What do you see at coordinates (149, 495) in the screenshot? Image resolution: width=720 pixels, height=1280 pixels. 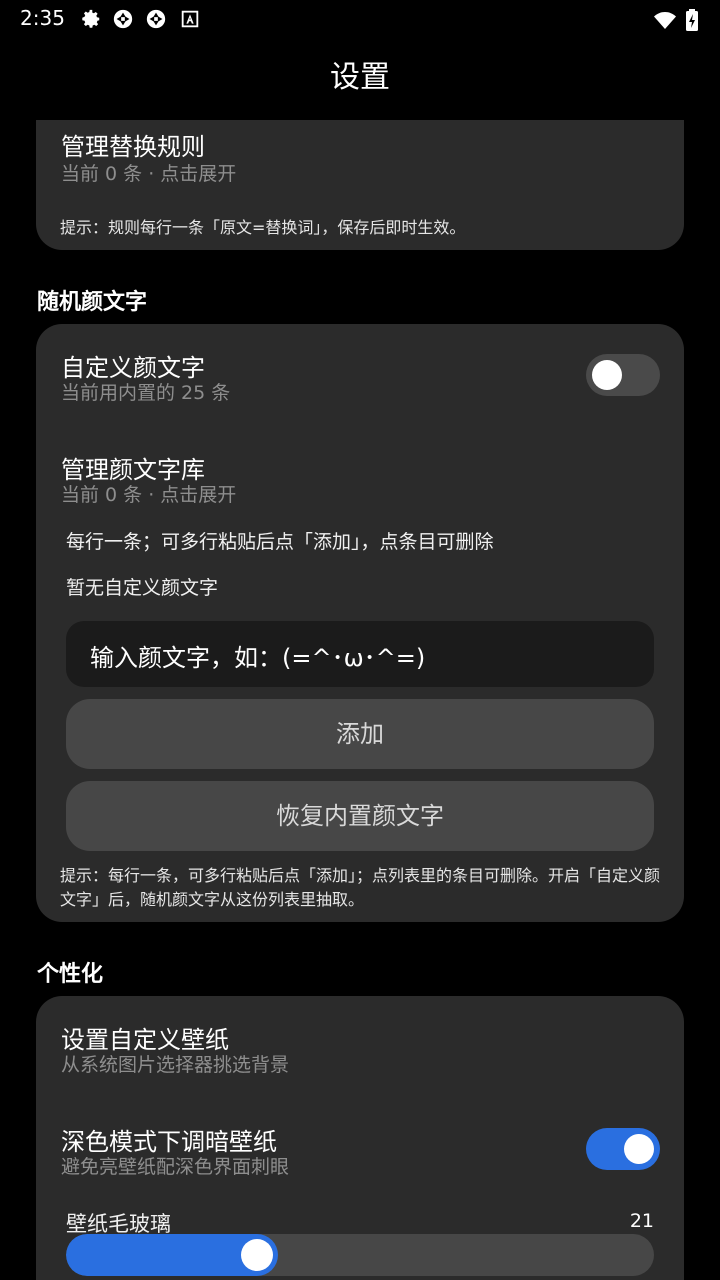 I see `manage-emoticon-library-subtitle: 当前 0 条 · 点击展开` at bounding box center [149, 495].